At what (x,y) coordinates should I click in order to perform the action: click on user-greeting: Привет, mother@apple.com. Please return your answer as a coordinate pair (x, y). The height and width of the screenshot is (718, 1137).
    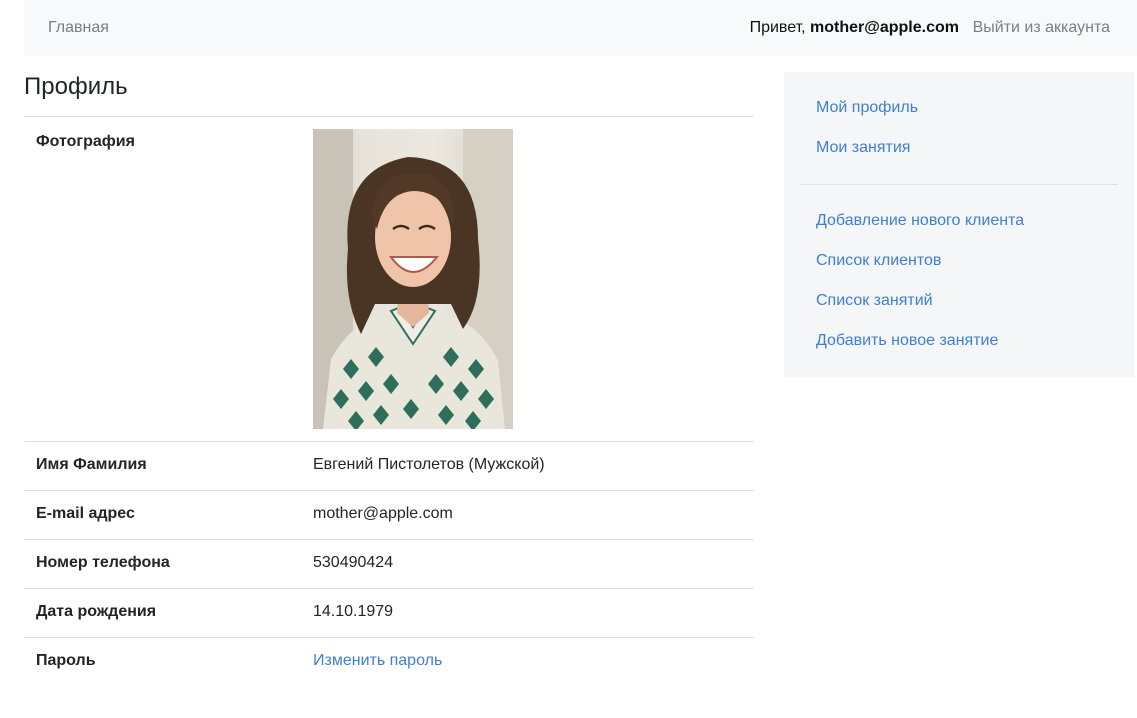
    Looking at the image, I should click on (854, 28).